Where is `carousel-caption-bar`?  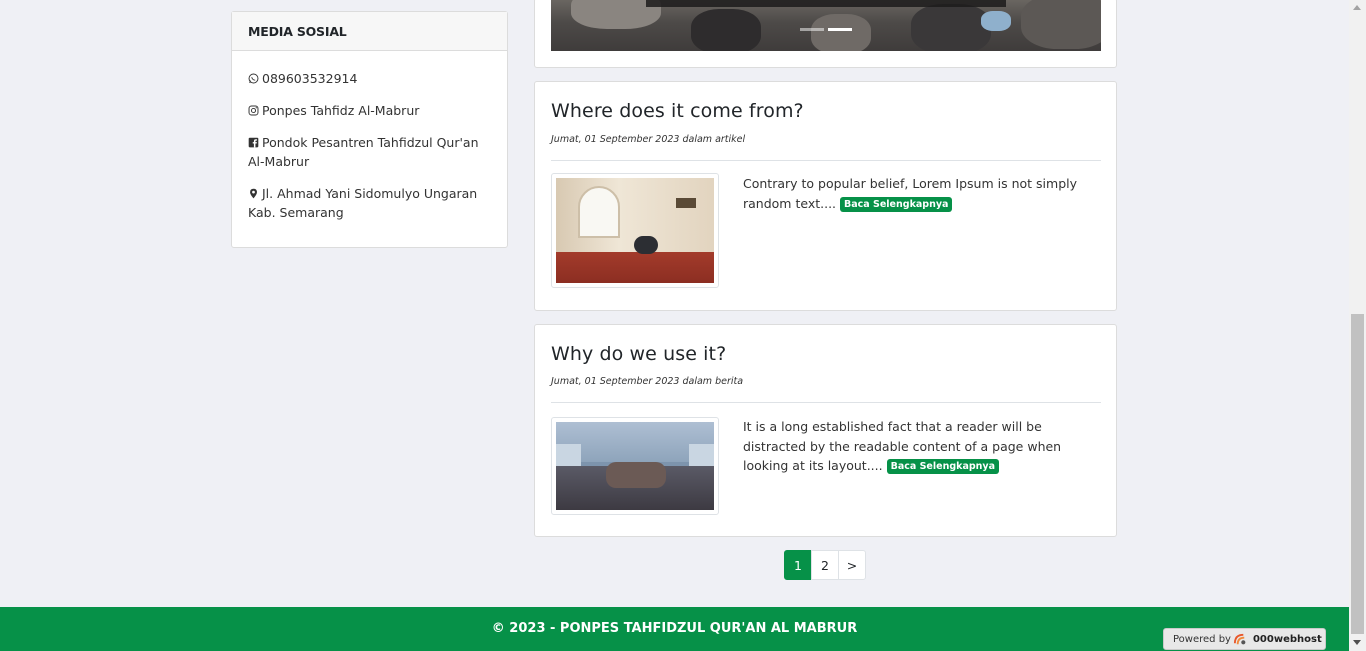
carousel-caption-bar is located at coordinates (826, 3).